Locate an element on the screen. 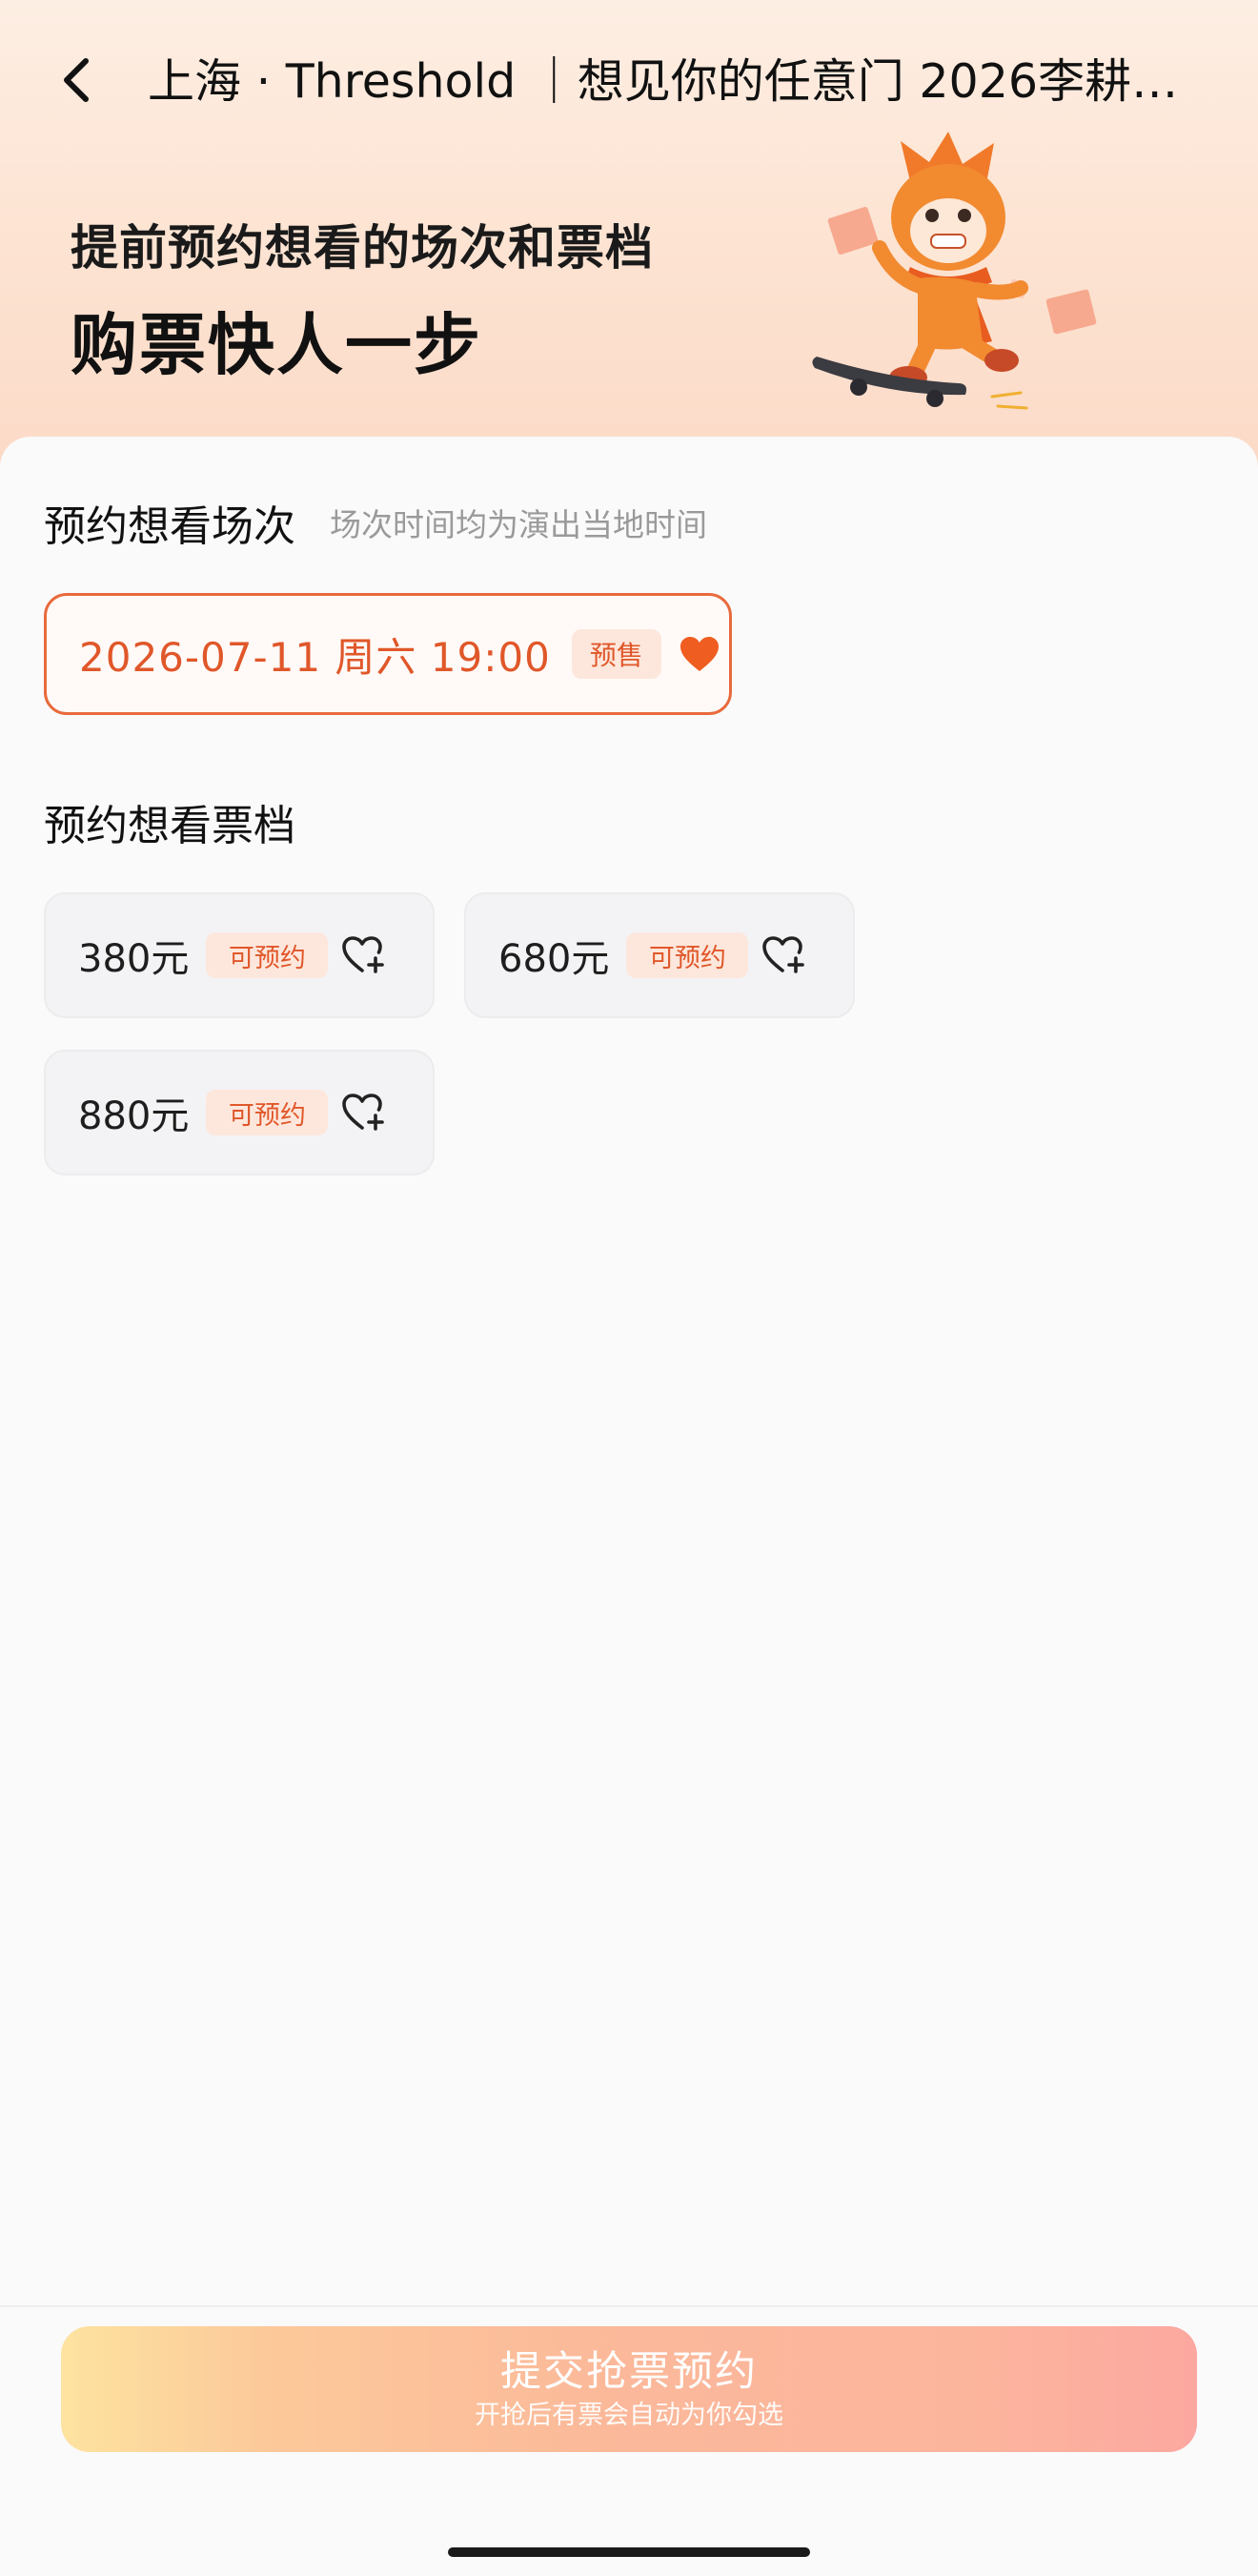 Image resolution: width=1258 pixels, height=2576 pixels. tier-price-label: 680元 is located at coordinates (554, 959).